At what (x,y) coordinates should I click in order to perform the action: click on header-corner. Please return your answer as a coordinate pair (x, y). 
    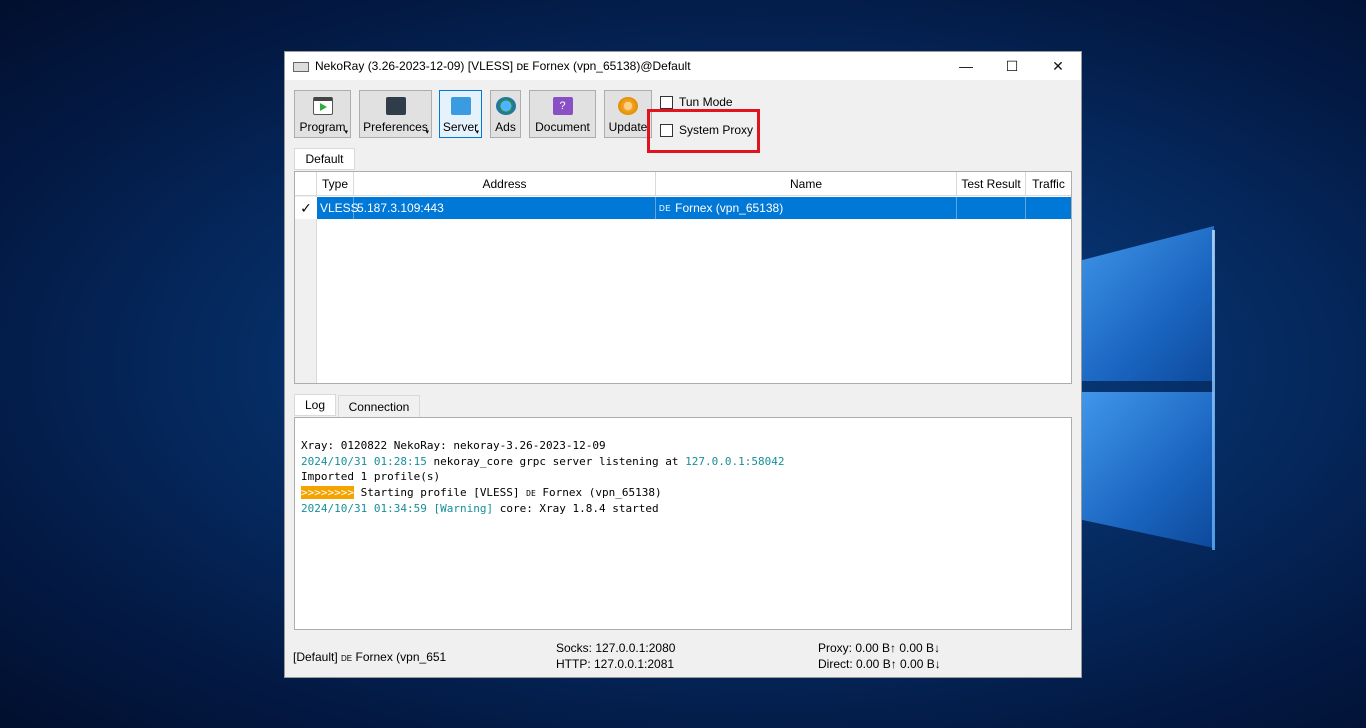
    Looking at the image, I should click on (306, 184).